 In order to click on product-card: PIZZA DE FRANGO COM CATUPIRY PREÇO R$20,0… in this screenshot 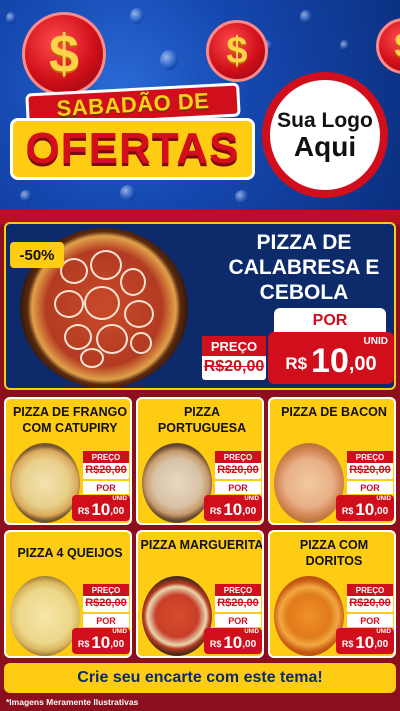, I will do `click(68, 461)`.